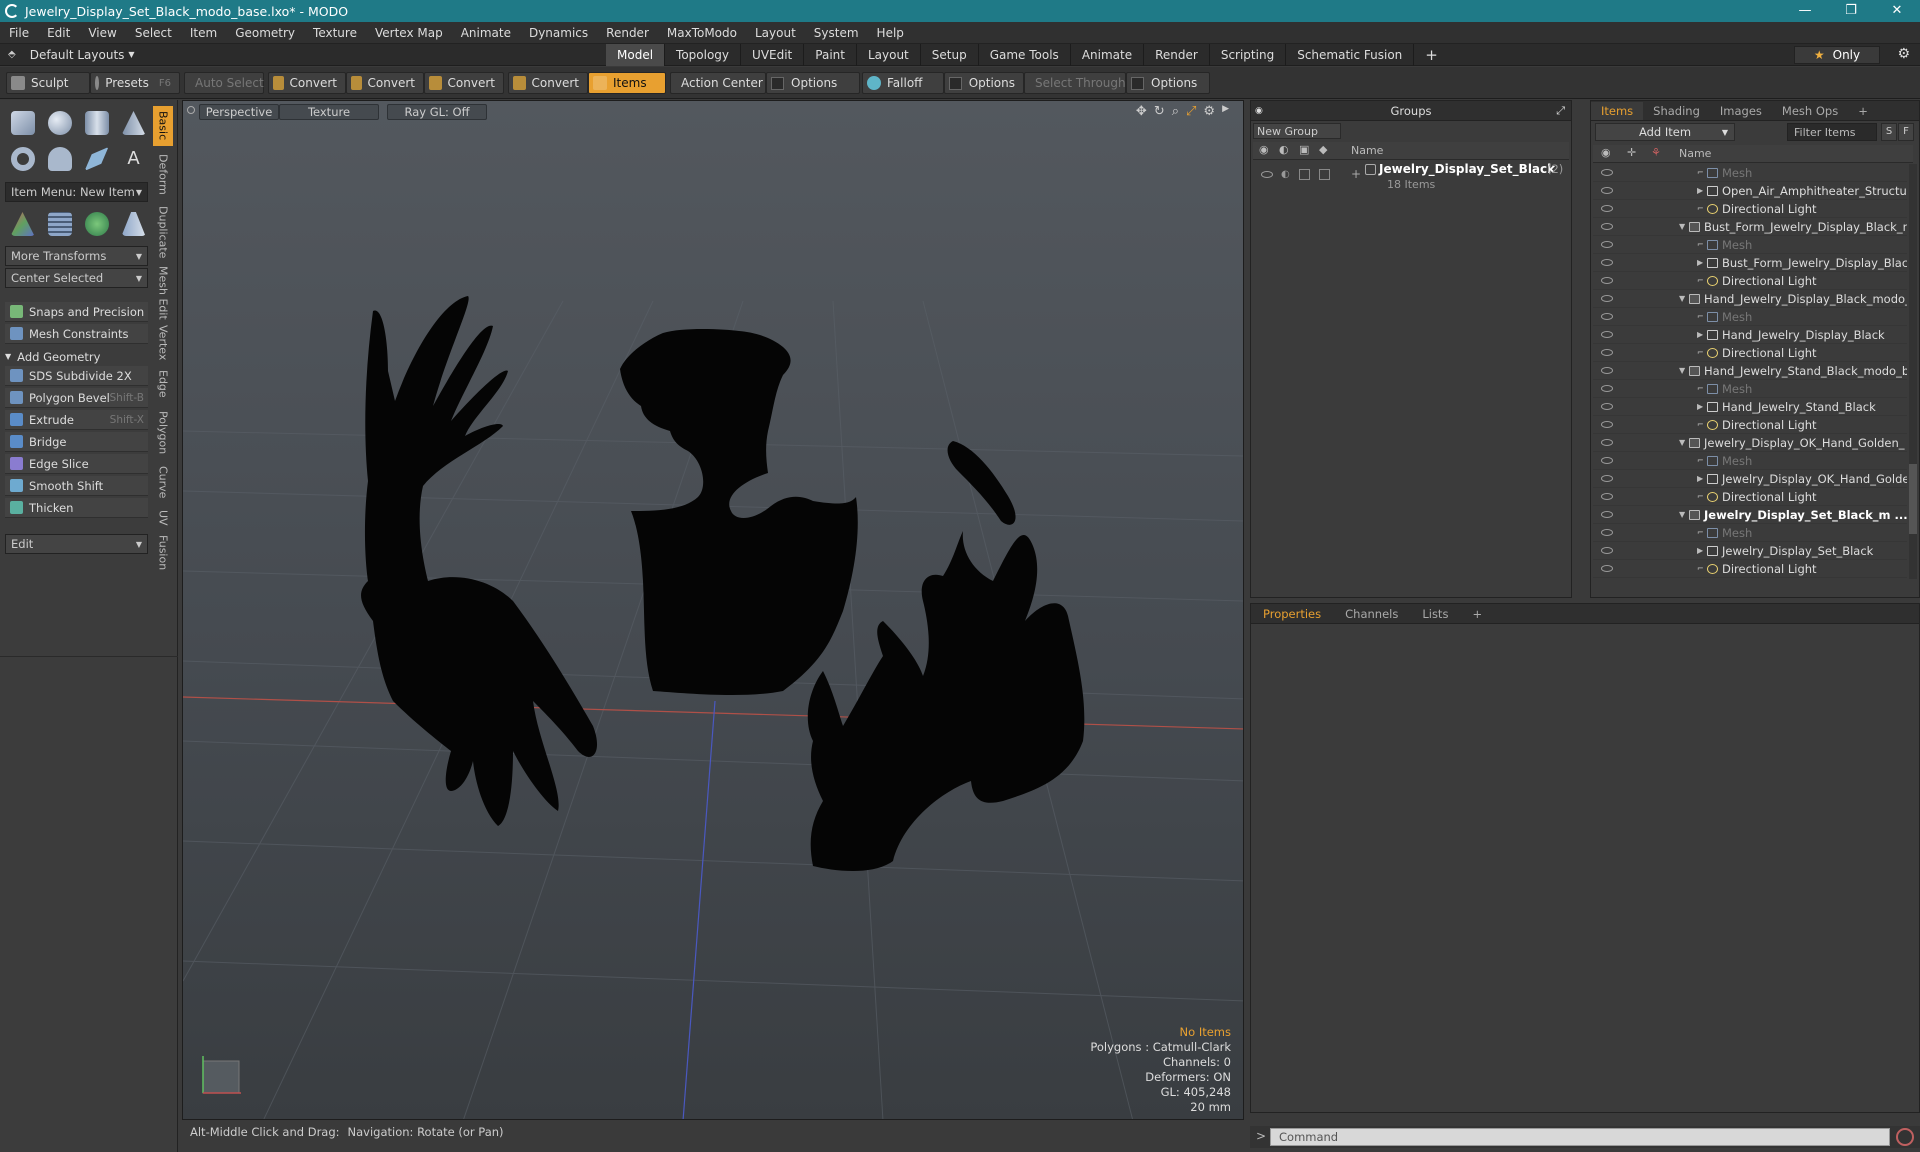  I want to click on list-item: ▶ Jewelry_Display_OK_Hand_Golden, so click(1750, 479).